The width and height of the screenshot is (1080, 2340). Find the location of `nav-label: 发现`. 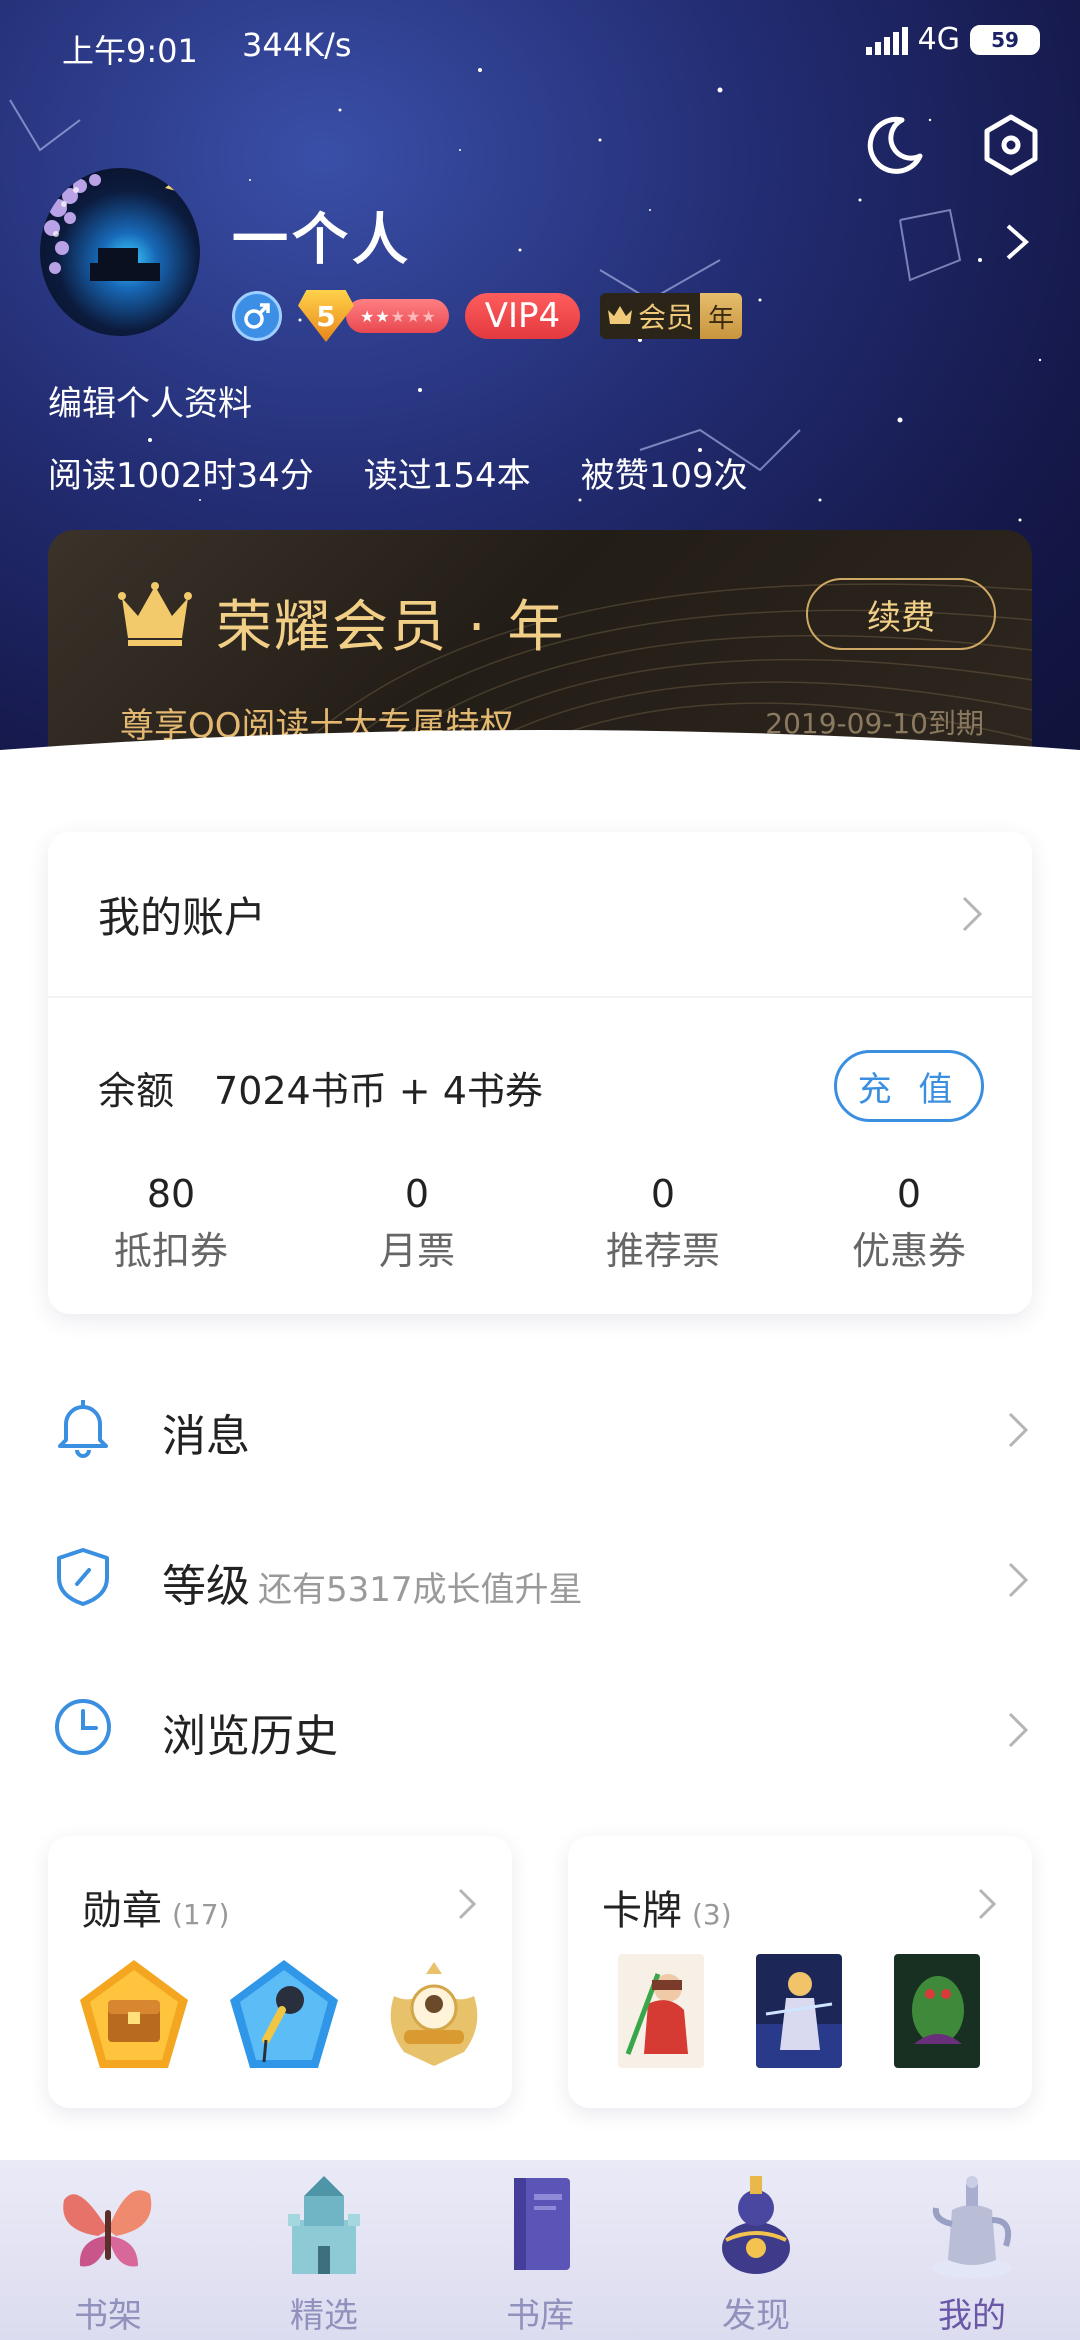

nav-label: 发现 is located at coordinates (756, 2316).